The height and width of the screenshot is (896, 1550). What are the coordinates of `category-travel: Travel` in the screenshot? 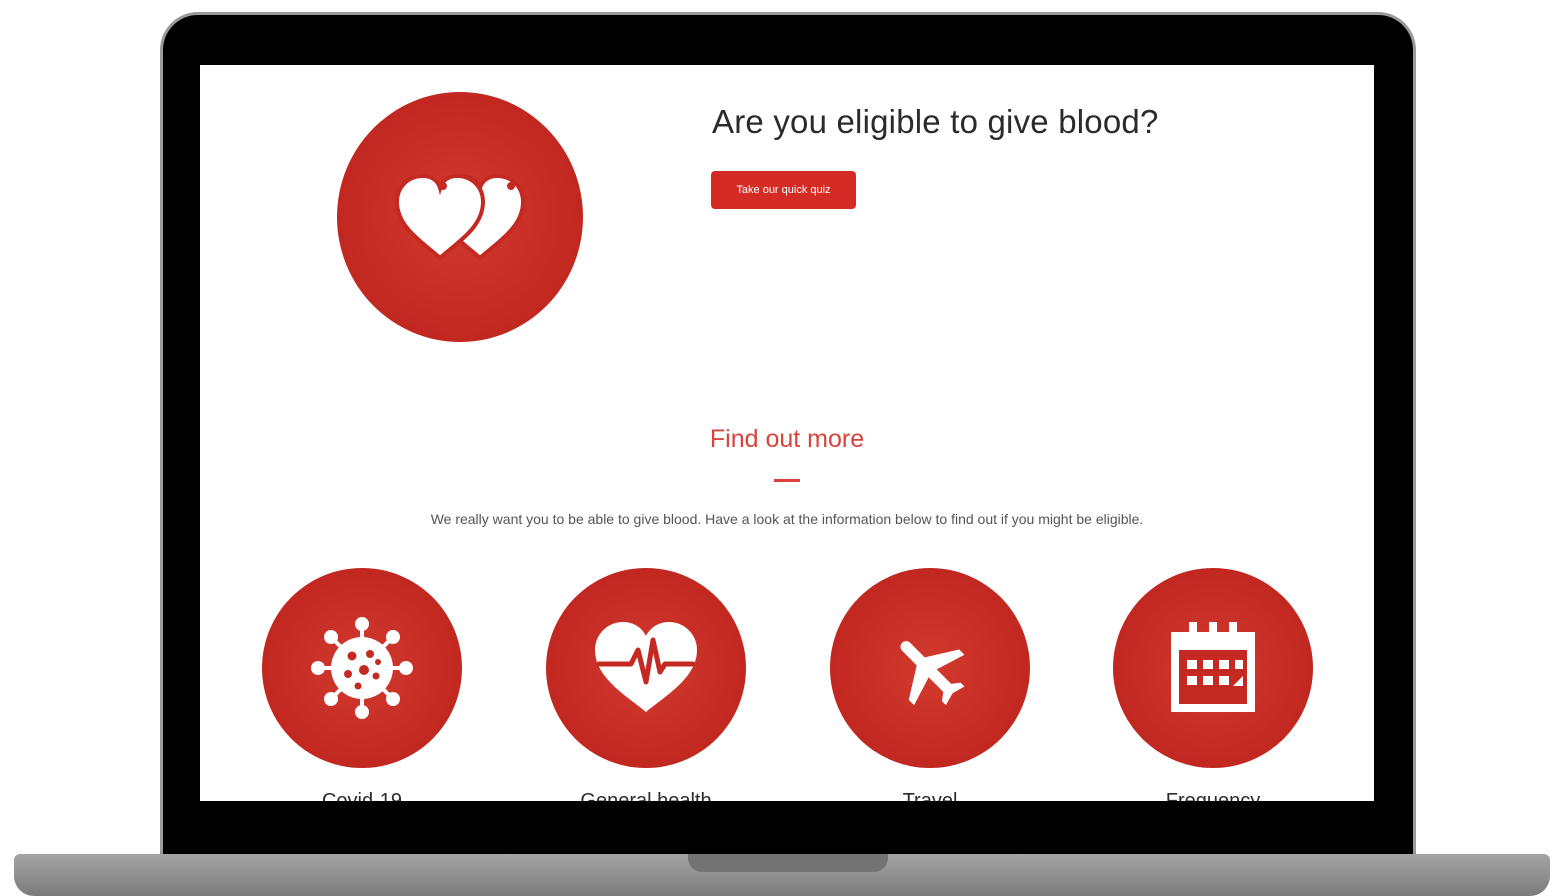 It's located at (930, 684).